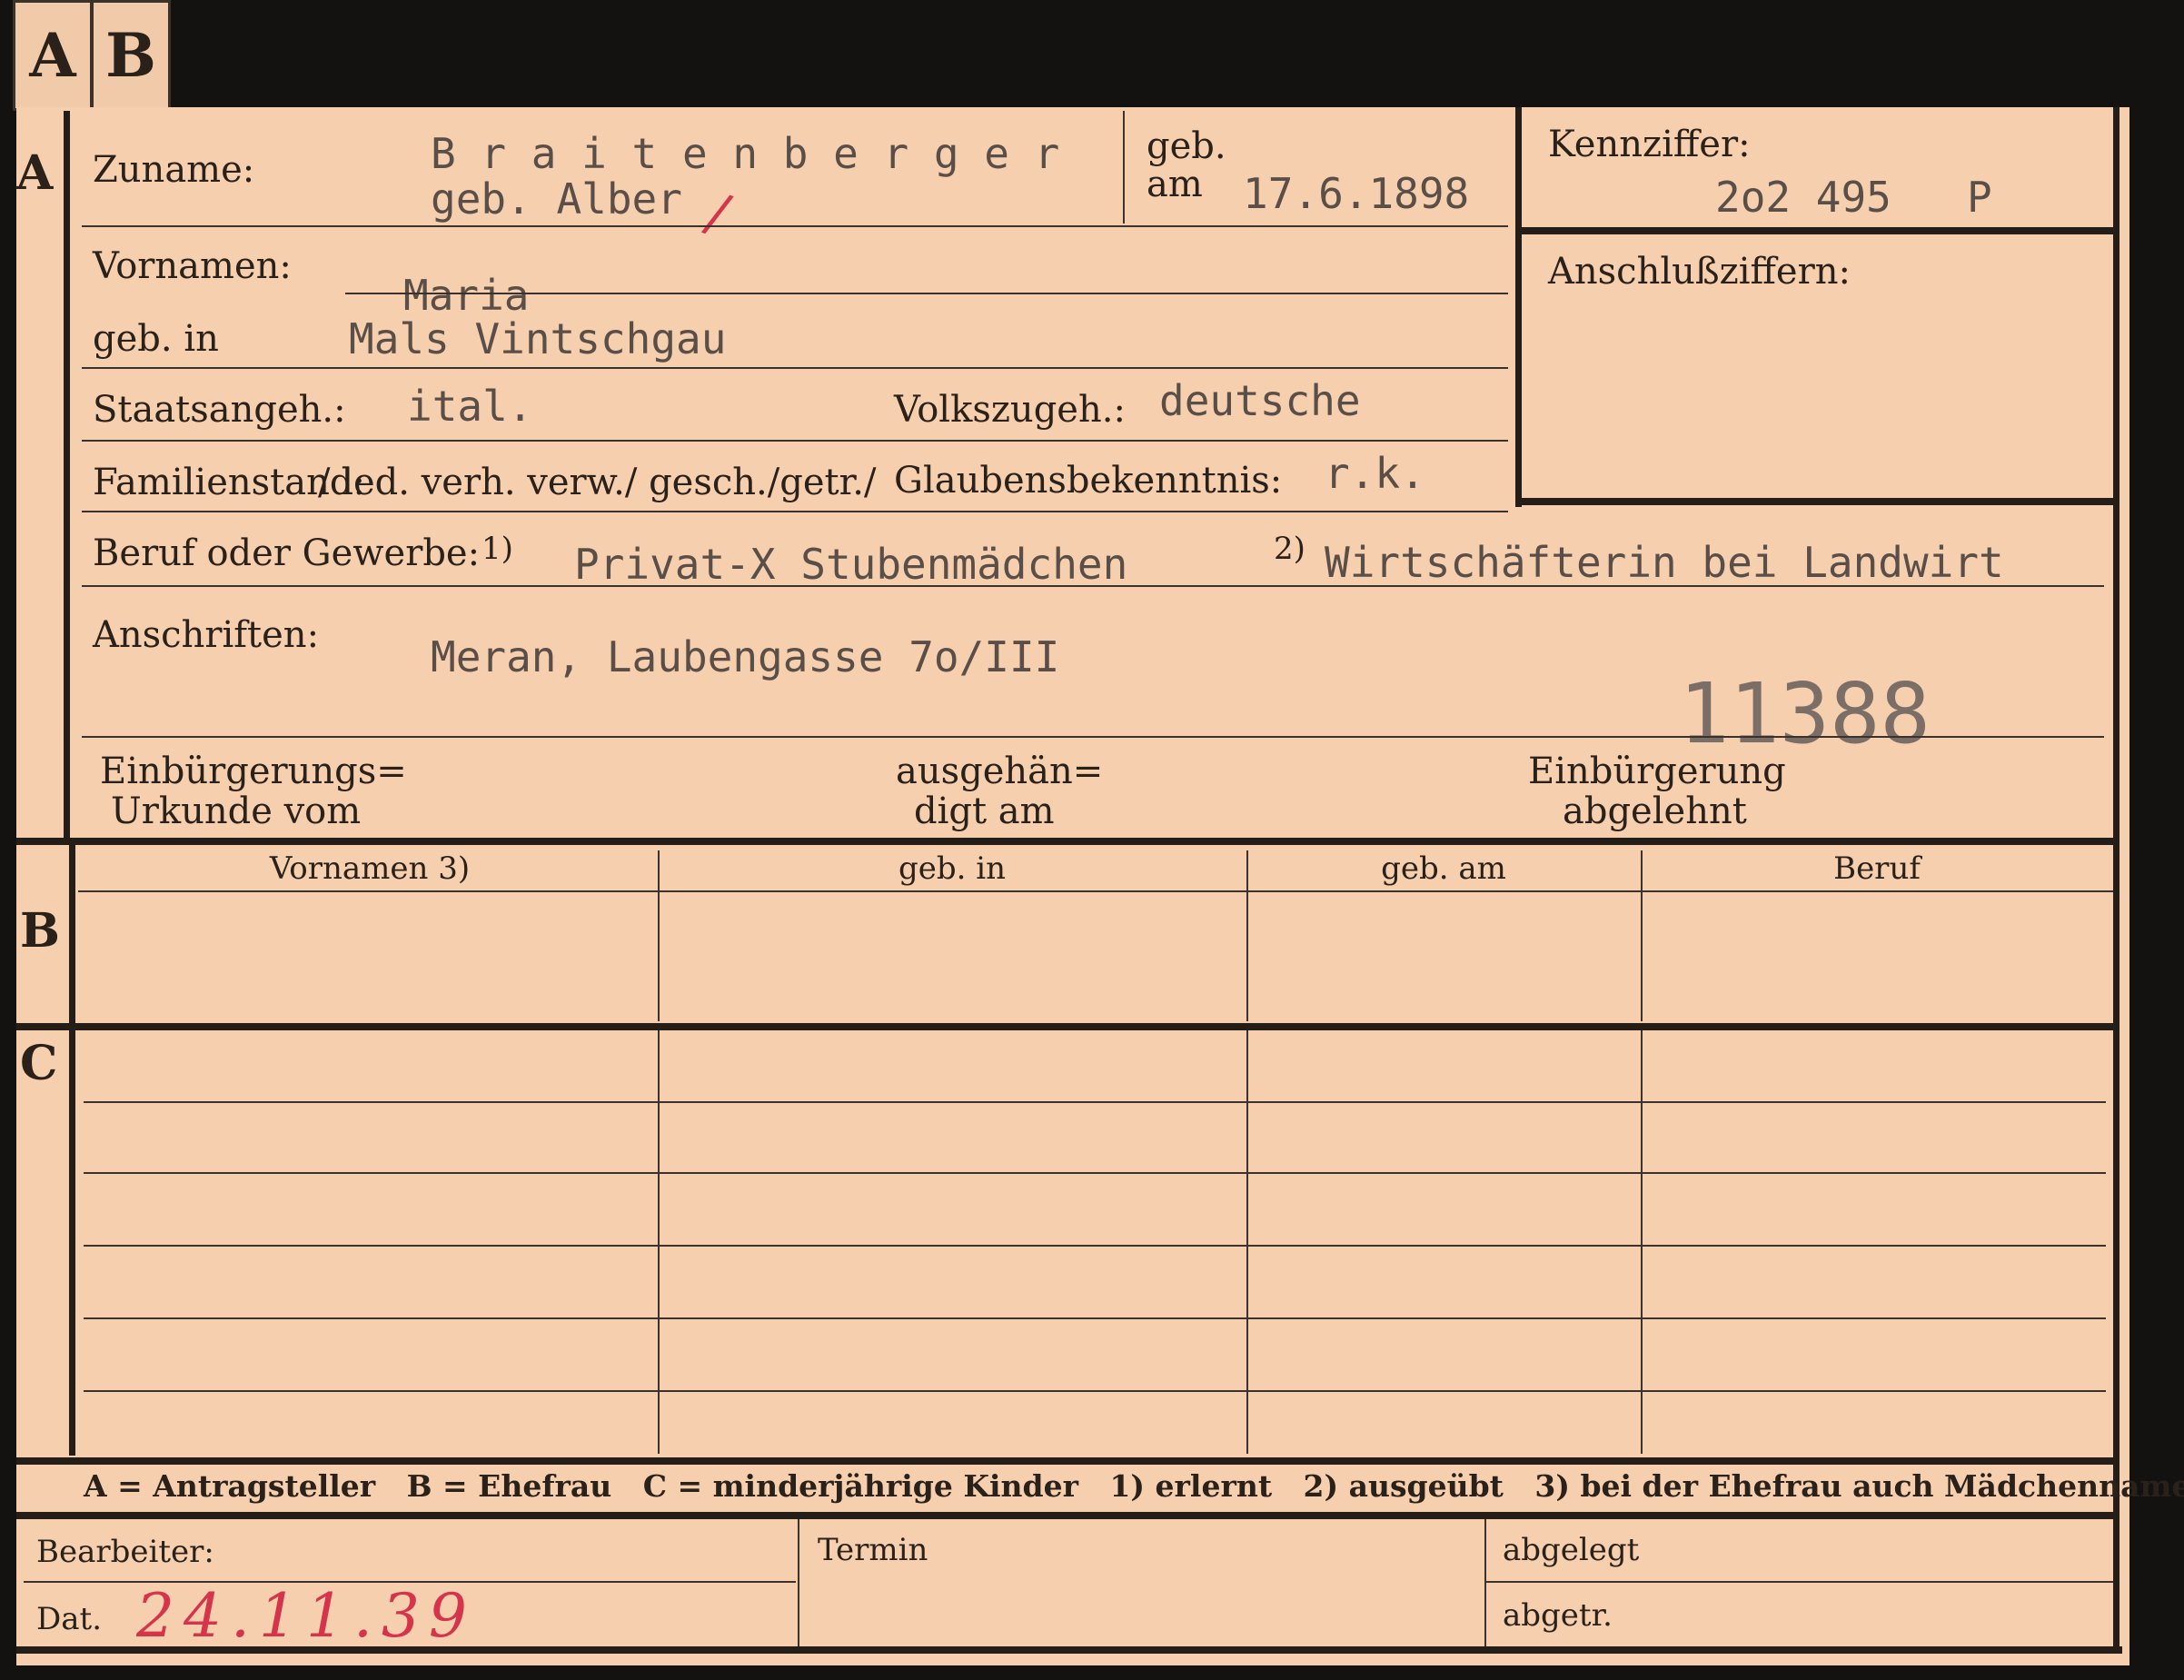  I want to click on section-b-header-beruf: Beruf, so click(1877, 869).